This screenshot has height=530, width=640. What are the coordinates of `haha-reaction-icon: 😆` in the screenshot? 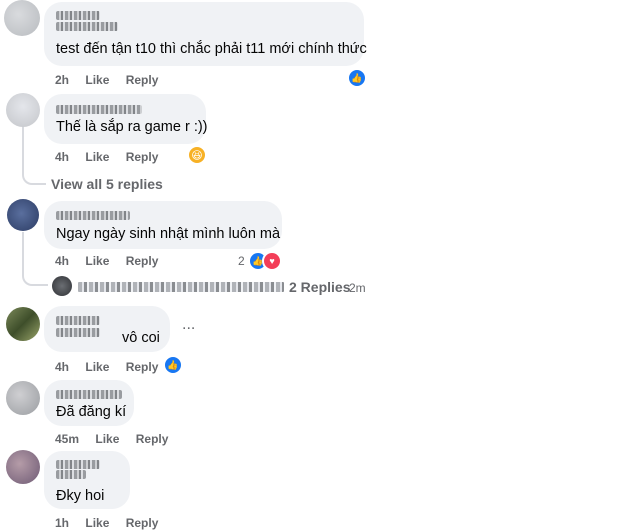 It's located at (197, 155).